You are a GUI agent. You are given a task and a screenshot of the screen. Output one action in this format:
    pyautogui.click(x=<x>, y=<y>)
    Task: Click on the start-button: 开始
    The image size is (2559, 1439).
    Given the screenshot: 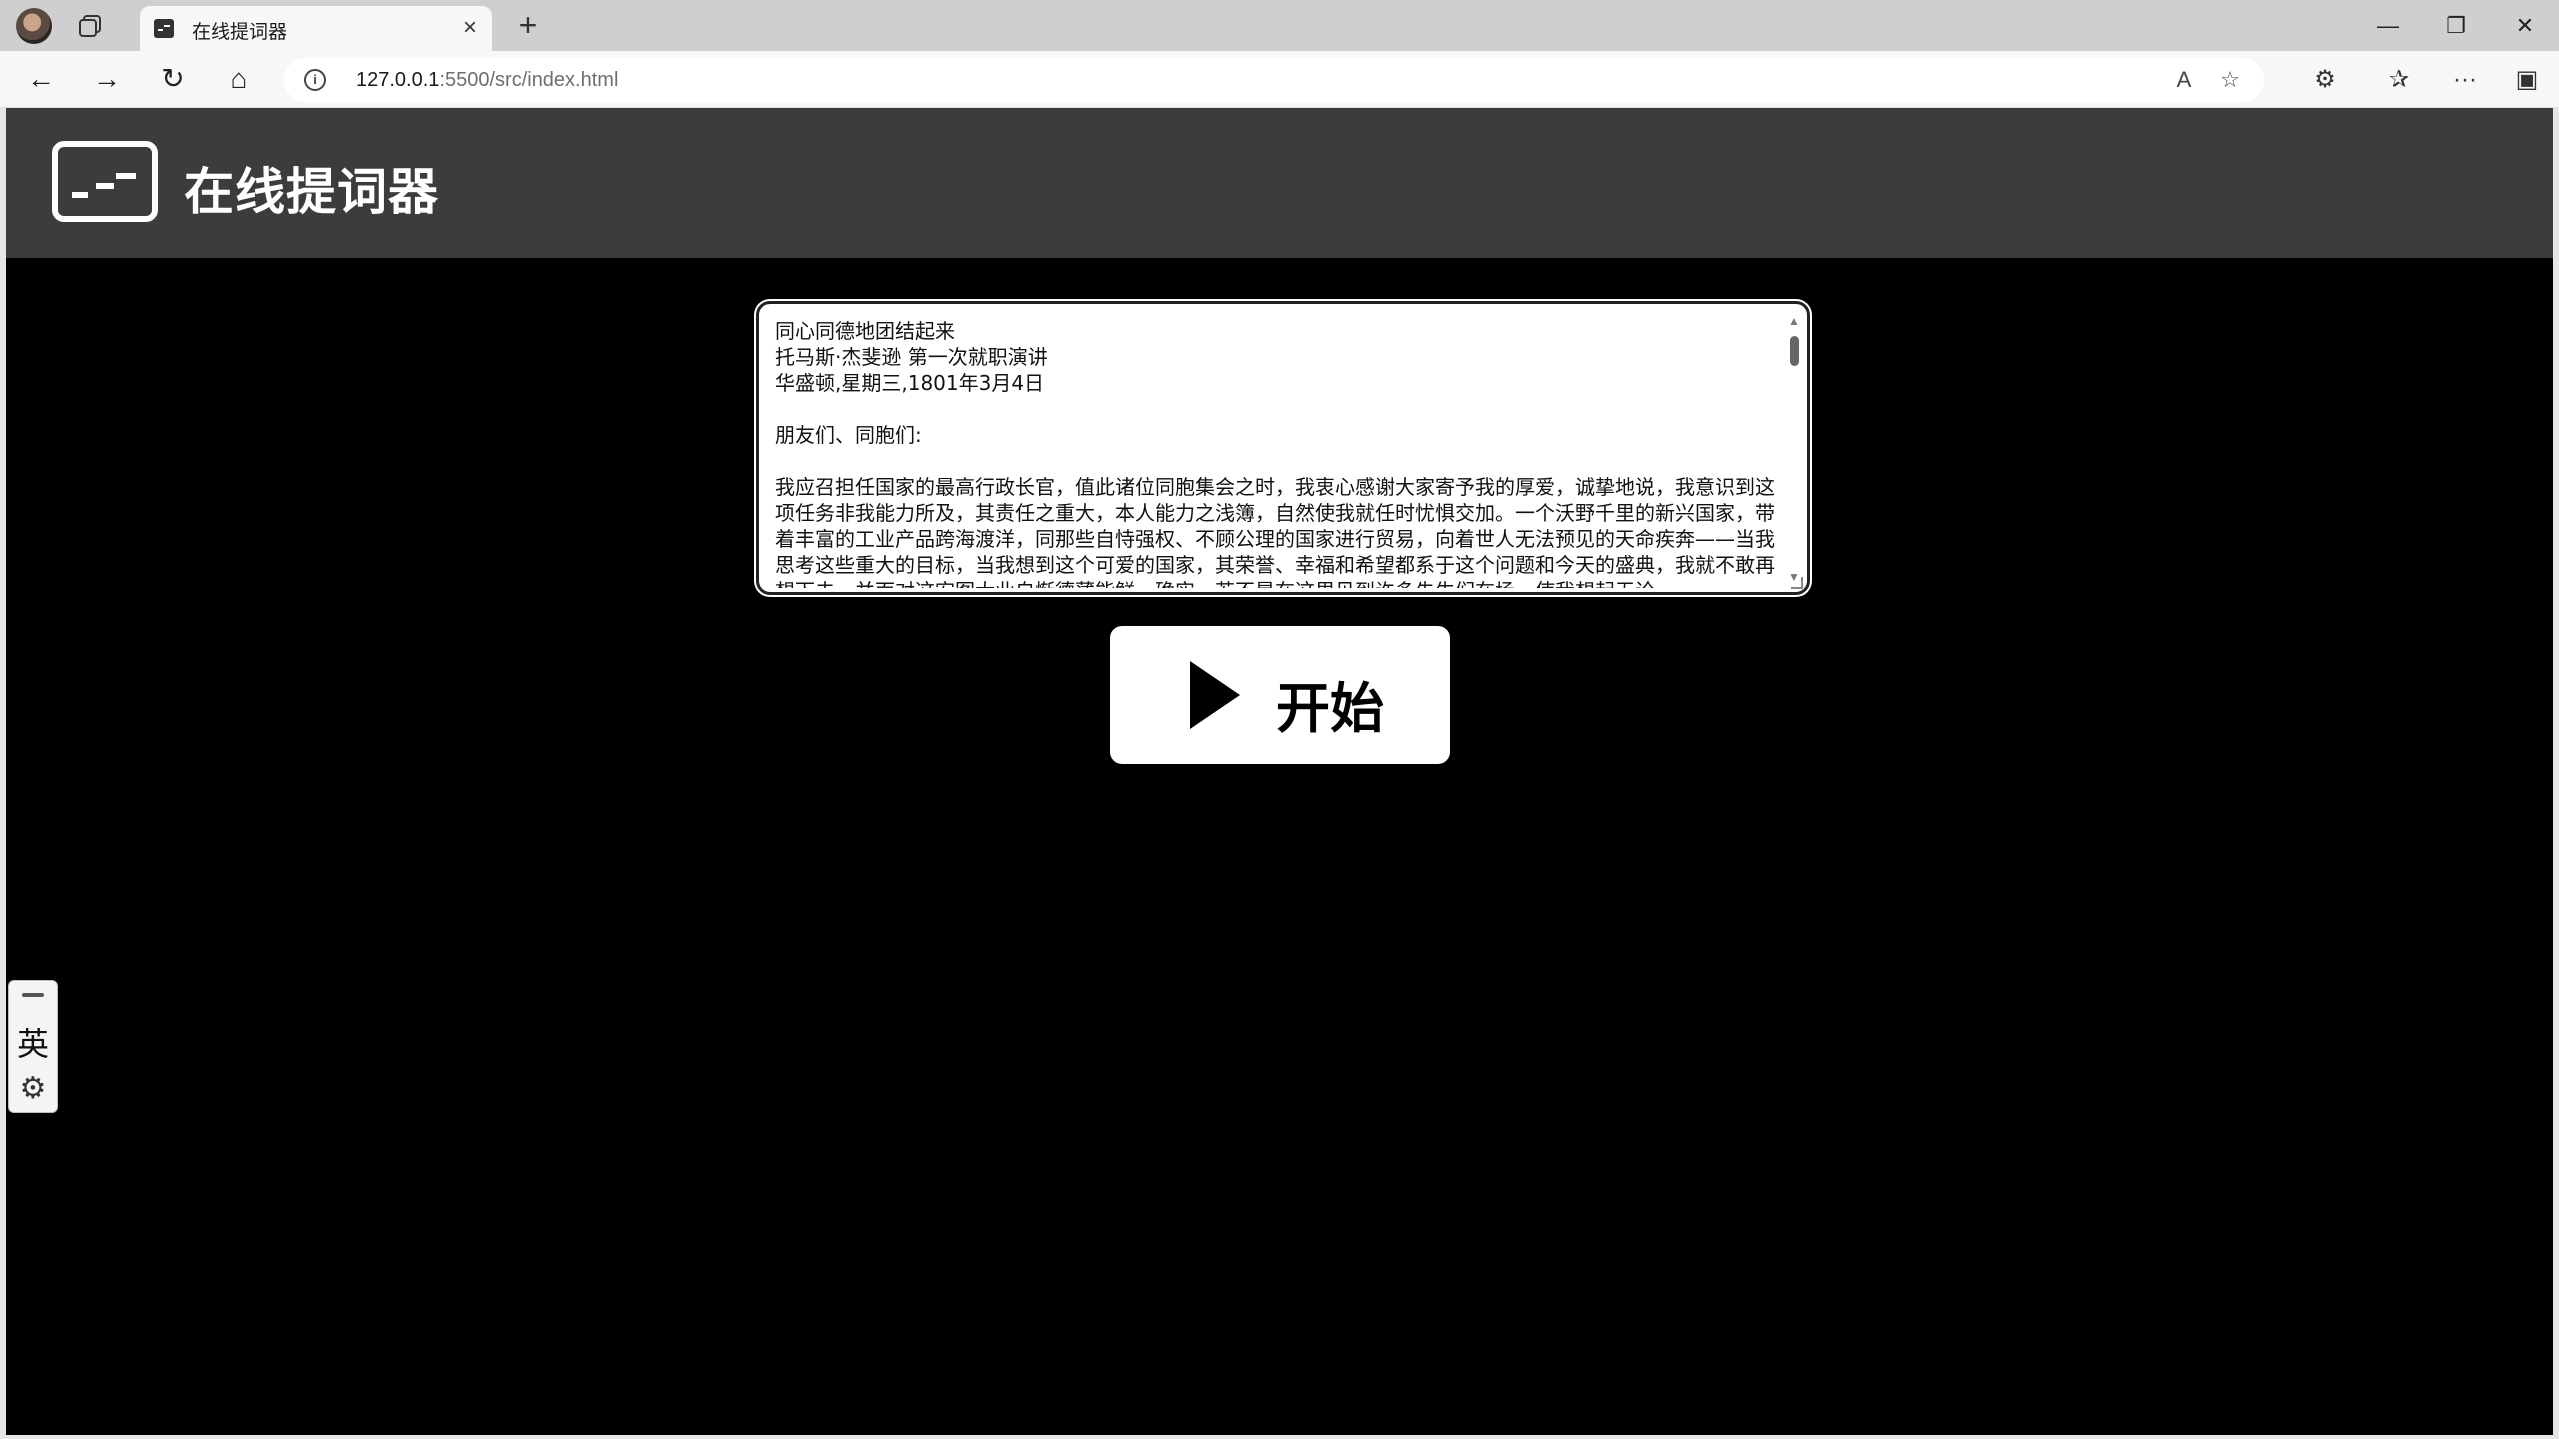 What is the action you would take?
    pyautogui.click(x=1280, y=695)
    